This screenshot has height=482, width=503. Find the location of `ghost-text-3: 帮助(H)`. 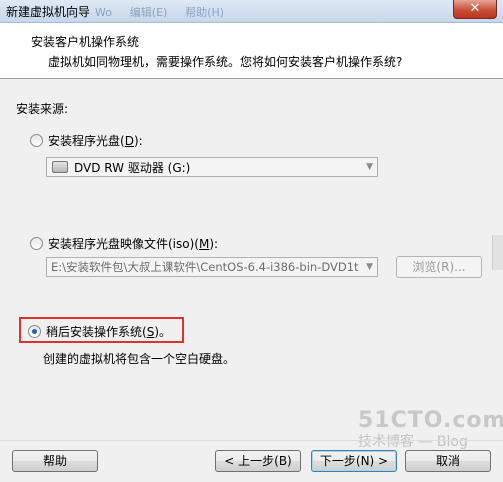

ghost-text-3: 帮助(H) is located at coordinates (205, 12).